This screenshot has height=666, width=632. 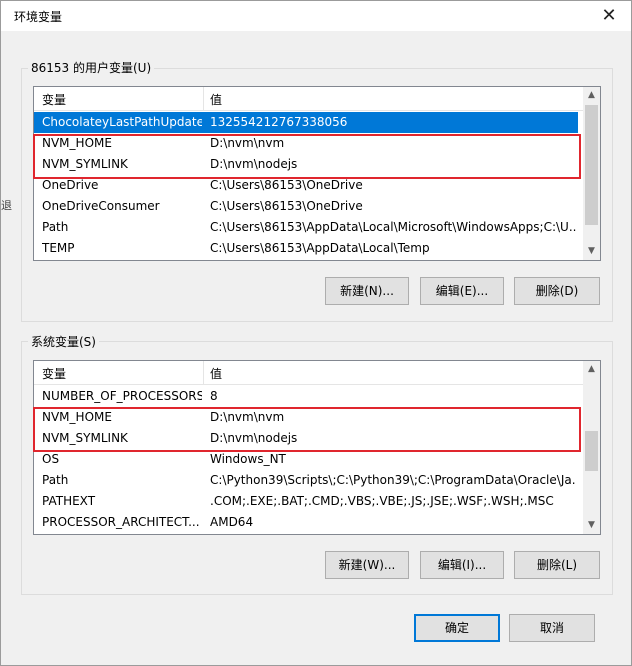 I want to click on variable-name: OS, so click(x=51, y=459).